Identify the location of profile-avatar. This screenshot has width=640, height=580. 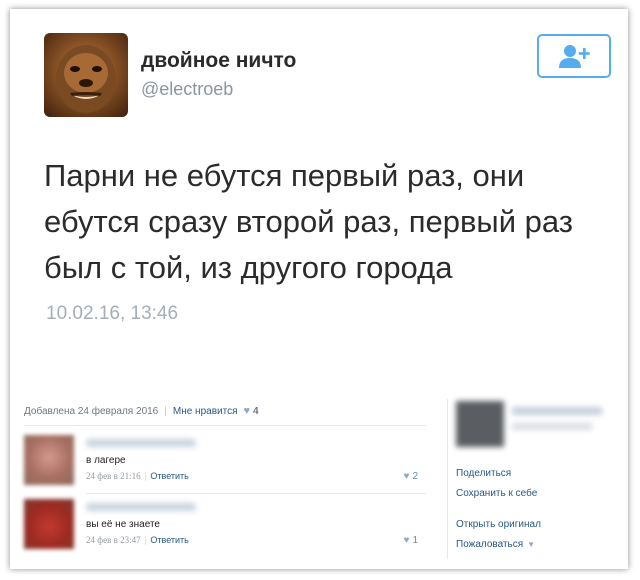
(86, 75).